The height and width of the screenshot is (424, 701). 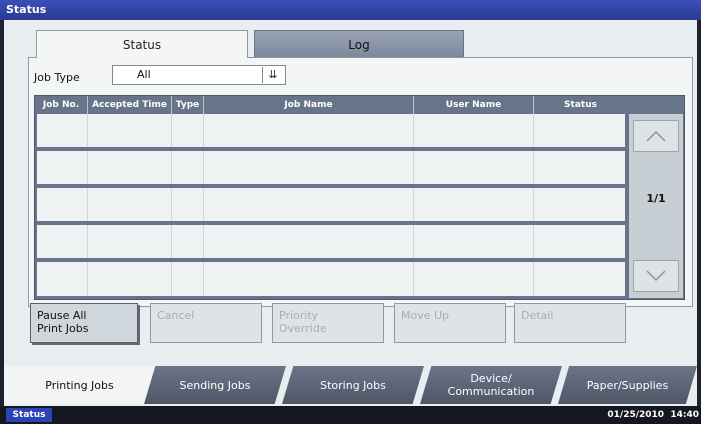 I want to click on scroll-down-button, so click(x=656, y=276).